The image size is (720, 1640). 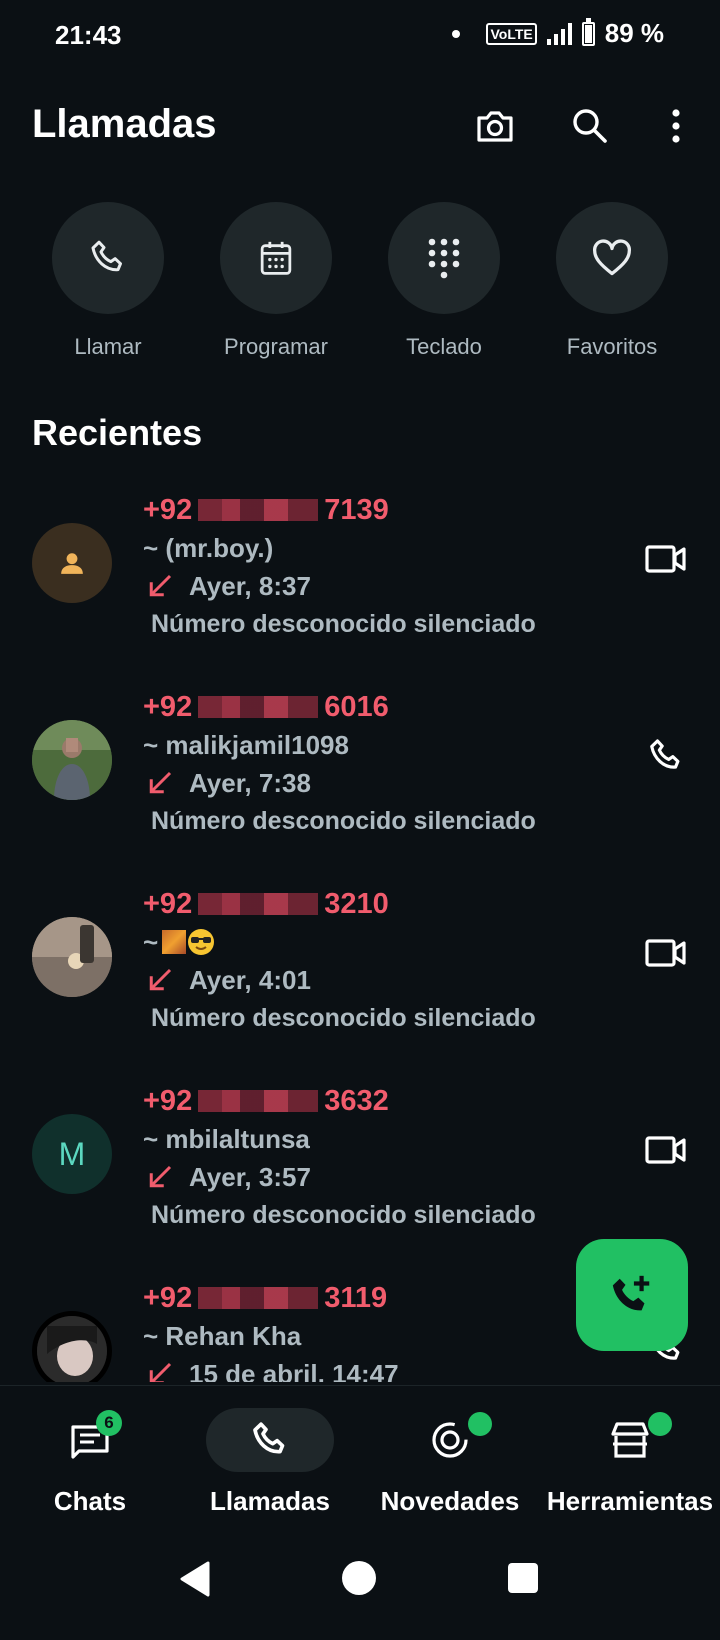 I want to click on nav-pill-active, so click(x=270, y=1440).